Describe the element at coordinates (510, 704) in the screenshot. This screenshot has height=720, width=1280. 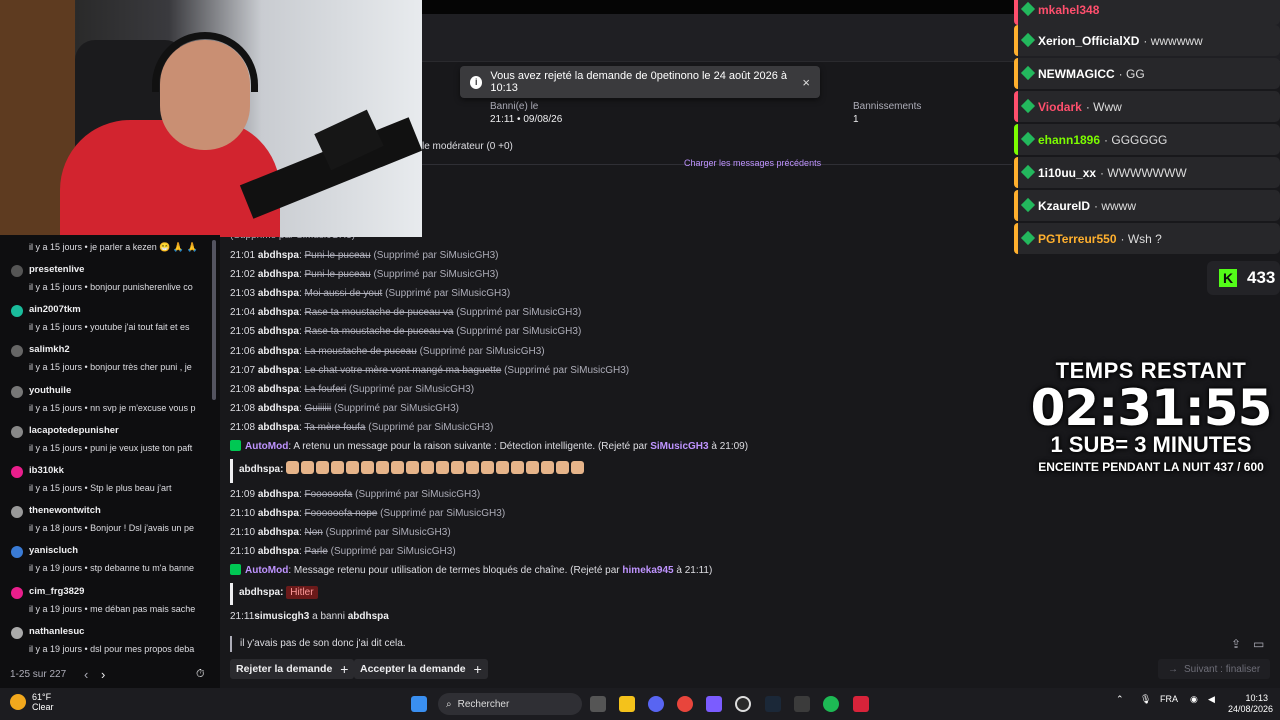
I see `taskbar-search: ⌕ Rechercher` at that location.